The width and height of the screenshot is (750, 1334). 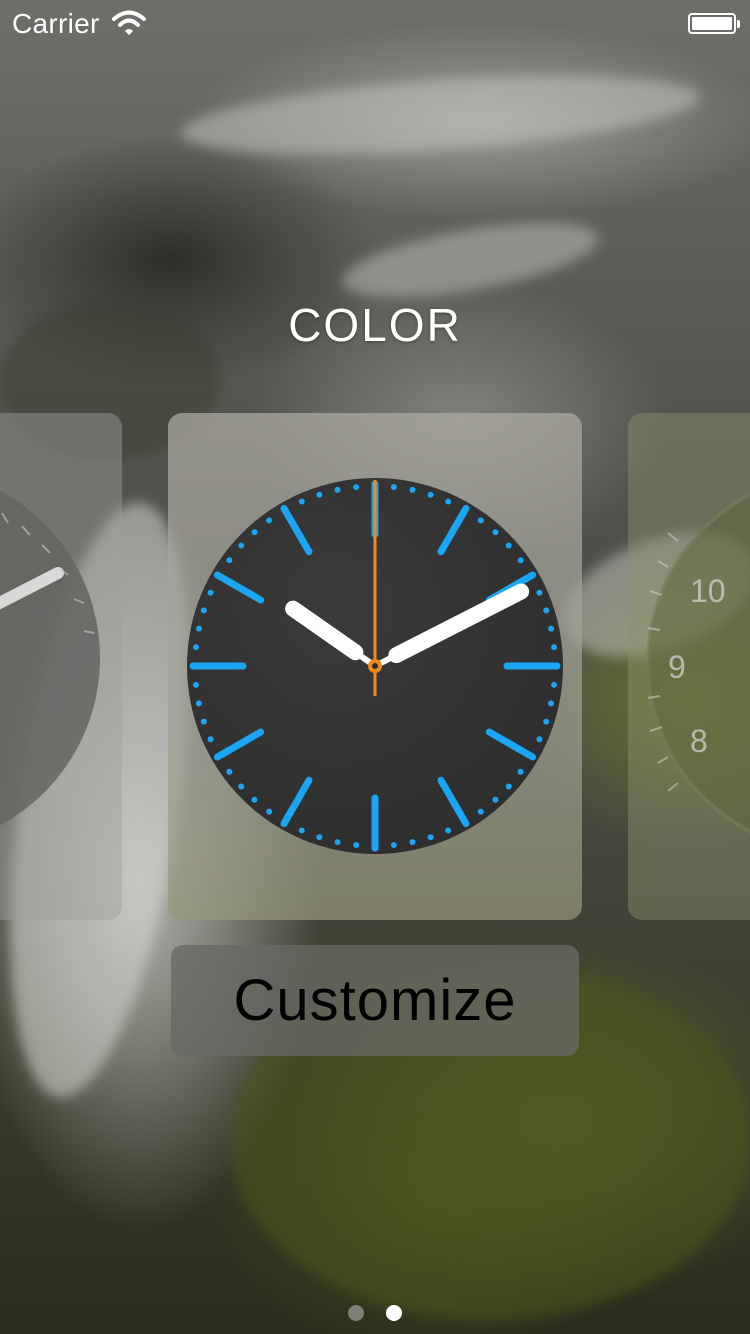 I want to click on wifi-icon, so click(x=129, y=25).